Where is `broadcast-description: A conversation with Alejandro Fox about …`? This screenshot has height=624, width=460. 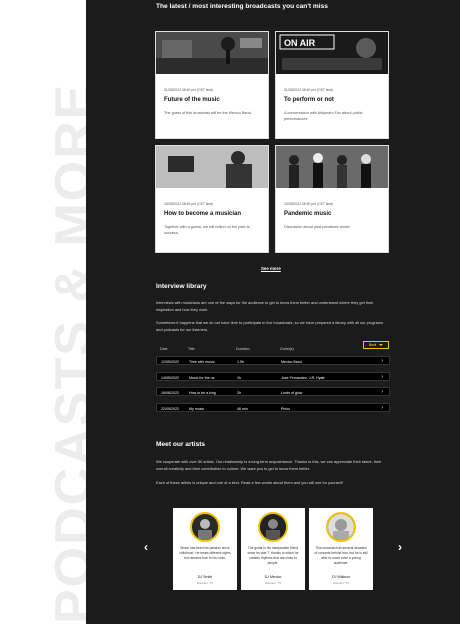 broadcast-description: A conversation with Alejandro Fox about … is located at coordinates (323, 116).